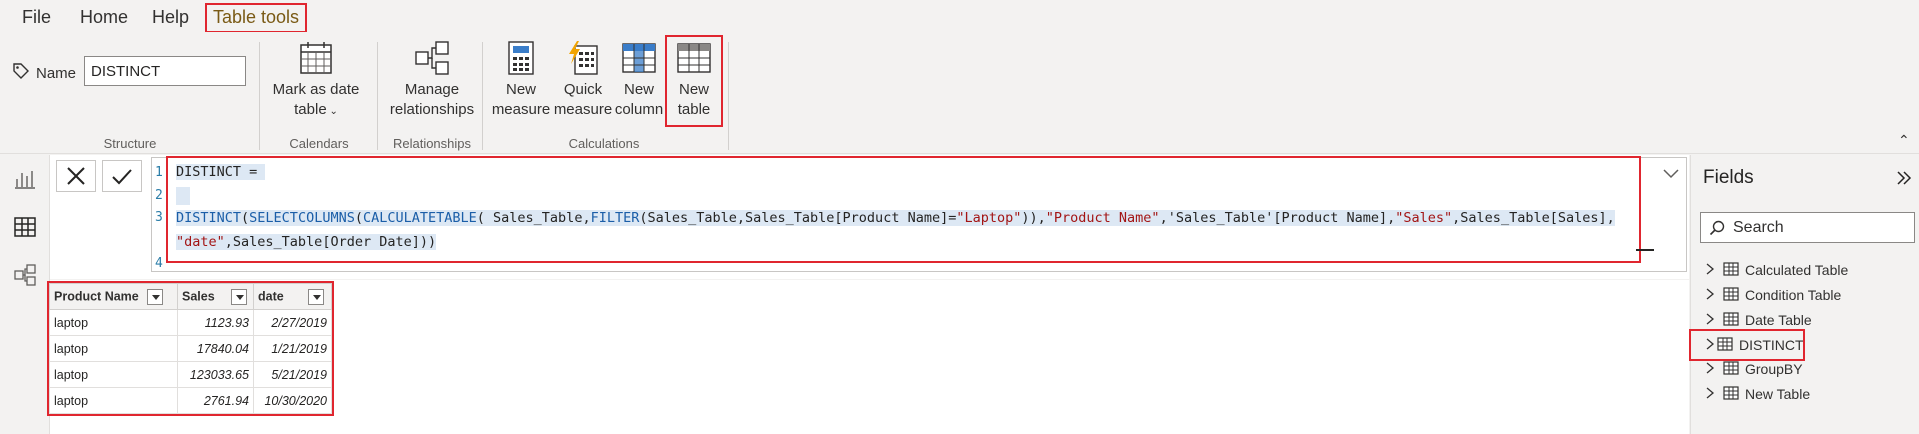 Image resolution: width=1919 pixels, height=434 pixels. I want to click on fields-search-input: Search, so click(1807, 227).